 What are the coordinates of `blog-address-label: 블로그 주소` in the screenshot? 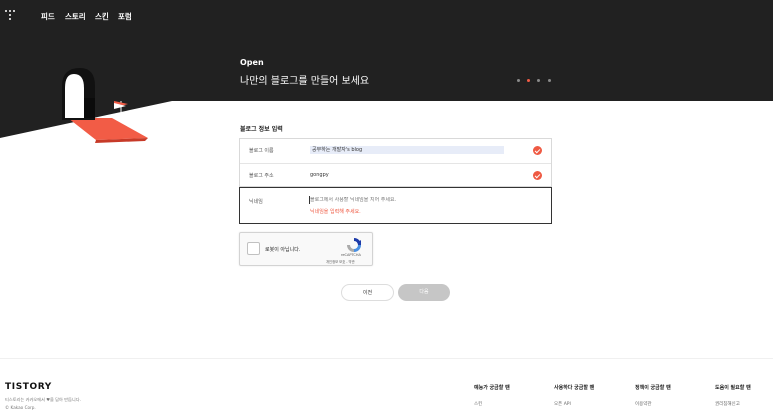 It's located at (261, 176).